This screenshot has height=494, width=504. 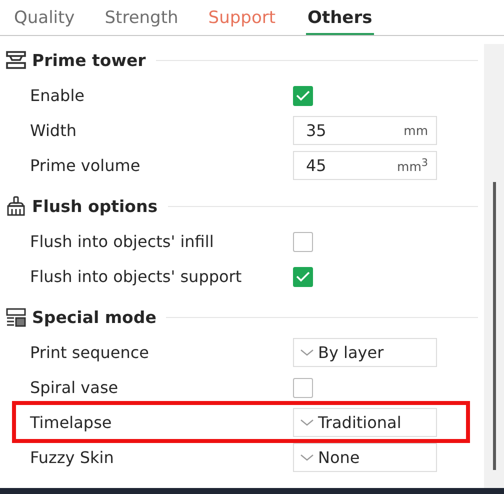 What do you see at coordinates (94, 317) in the screenshot?
I see `section-title: Special mode` at bounding box center [94, 317].